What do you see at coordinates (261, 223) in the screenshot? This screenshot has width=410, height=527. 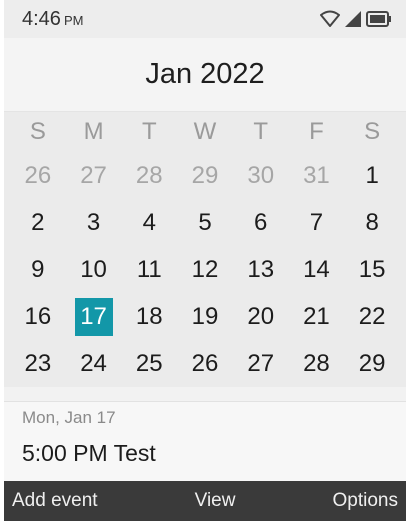 I see `day-cell: 6` at bounding box center [261, 223].